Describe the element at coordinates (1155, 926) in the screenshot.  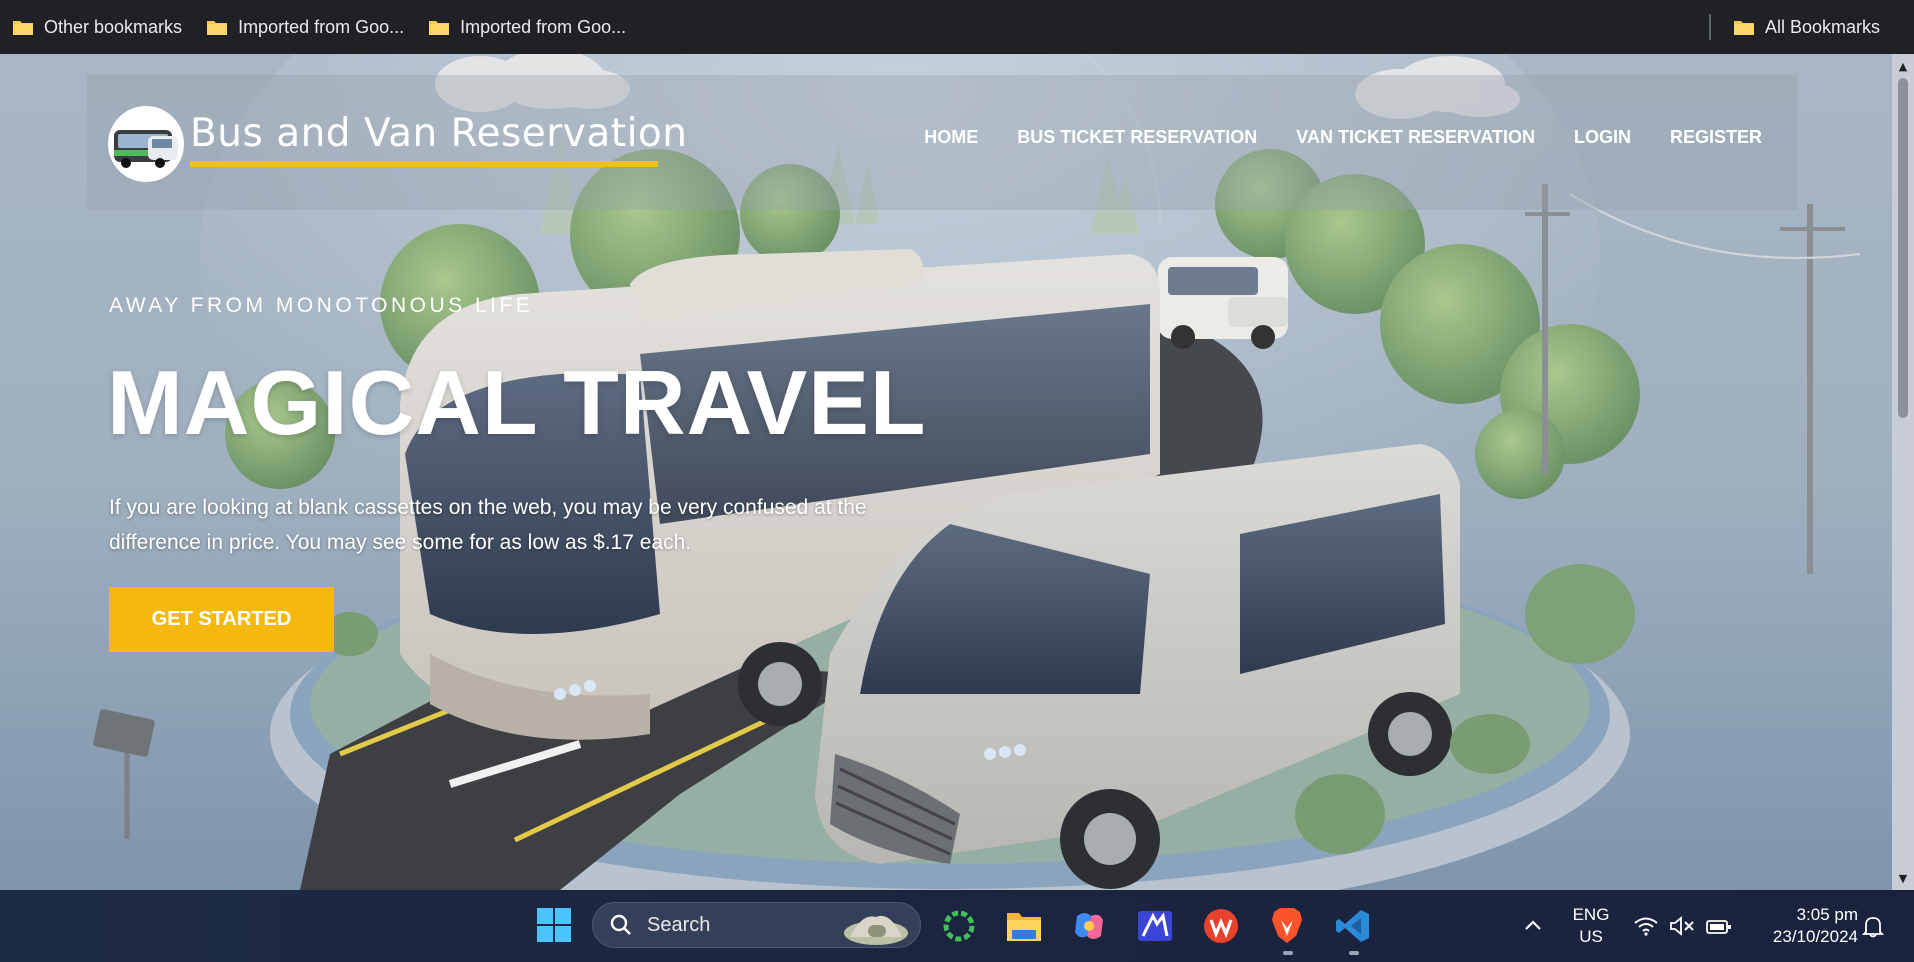
I see `blue-app-icon` at that location.